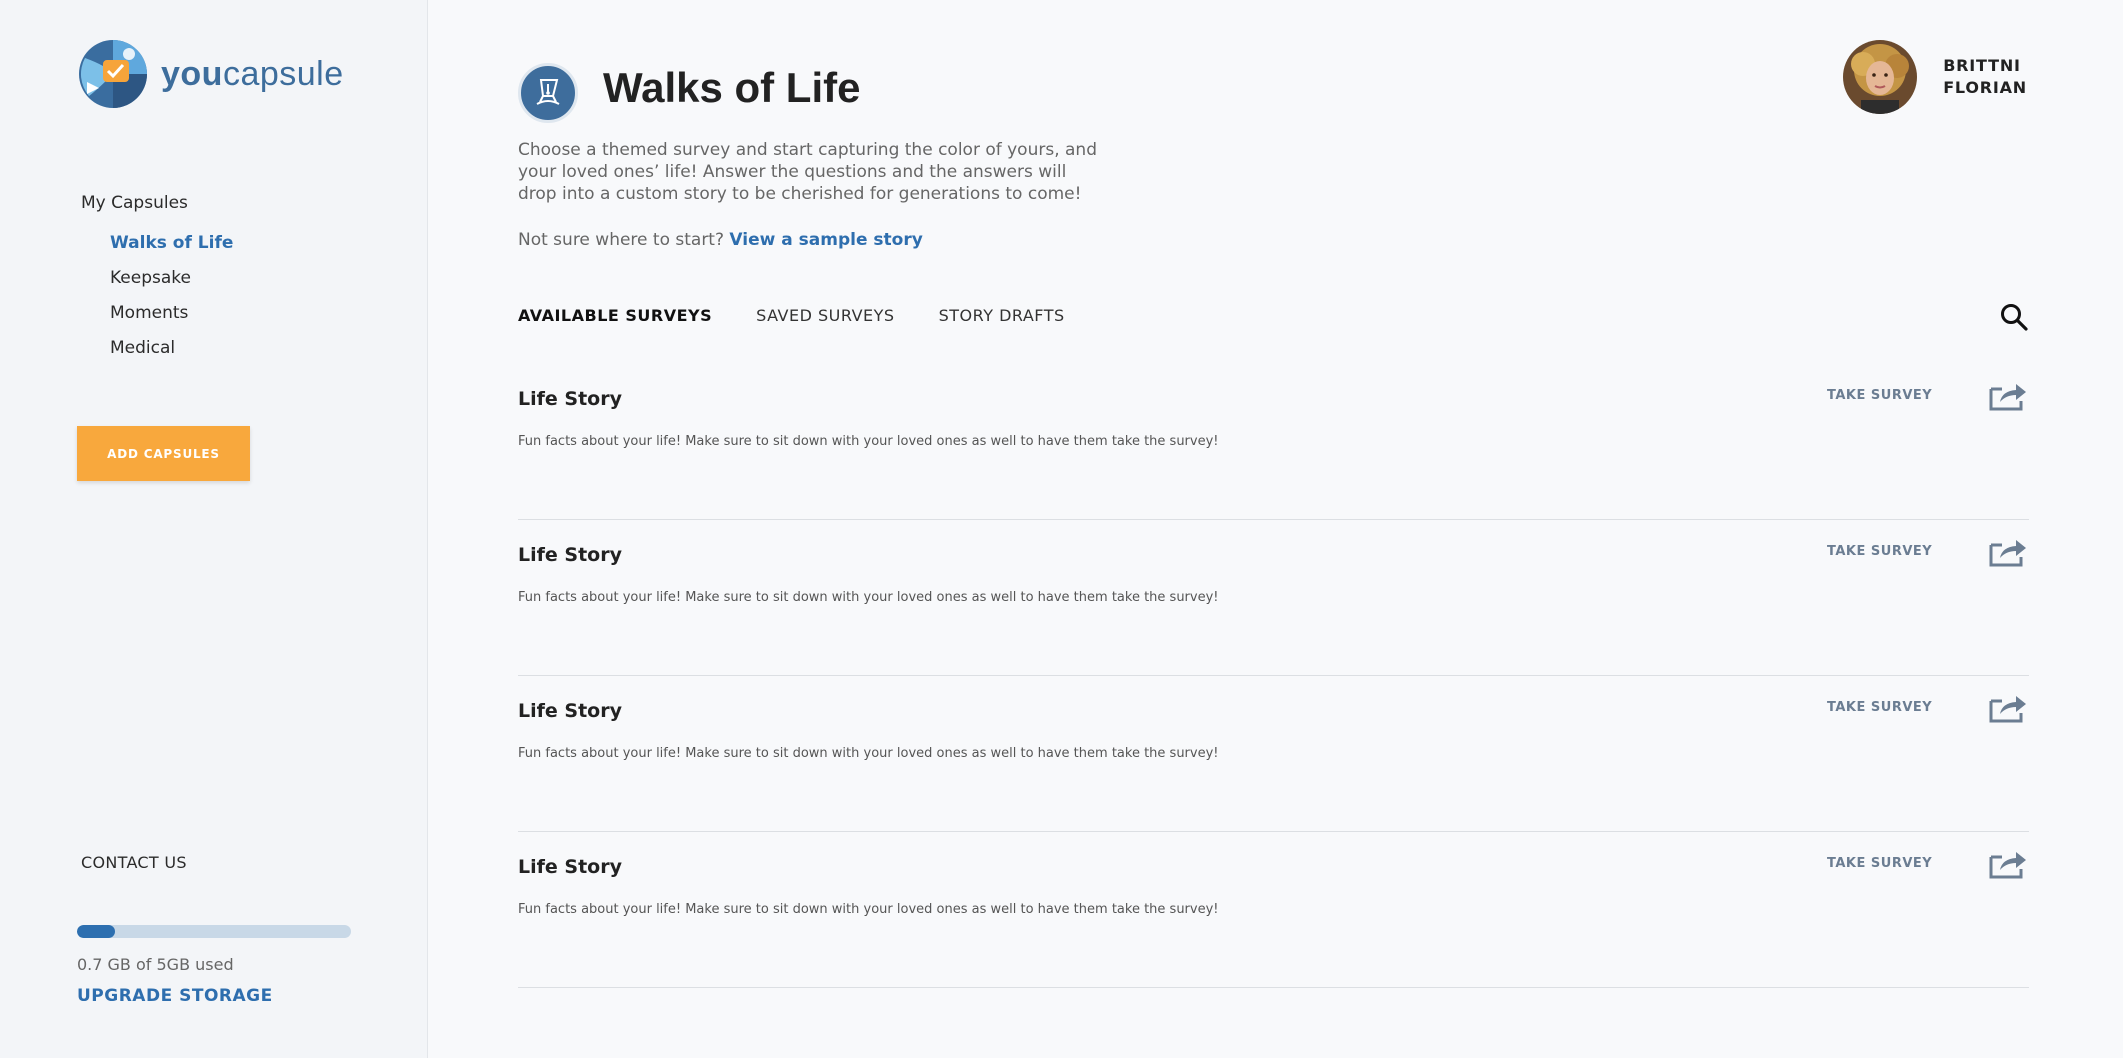 The height and width of the screenshot is (1058, 2123). I want to click on storage-progress-bar, so click(214, 931).